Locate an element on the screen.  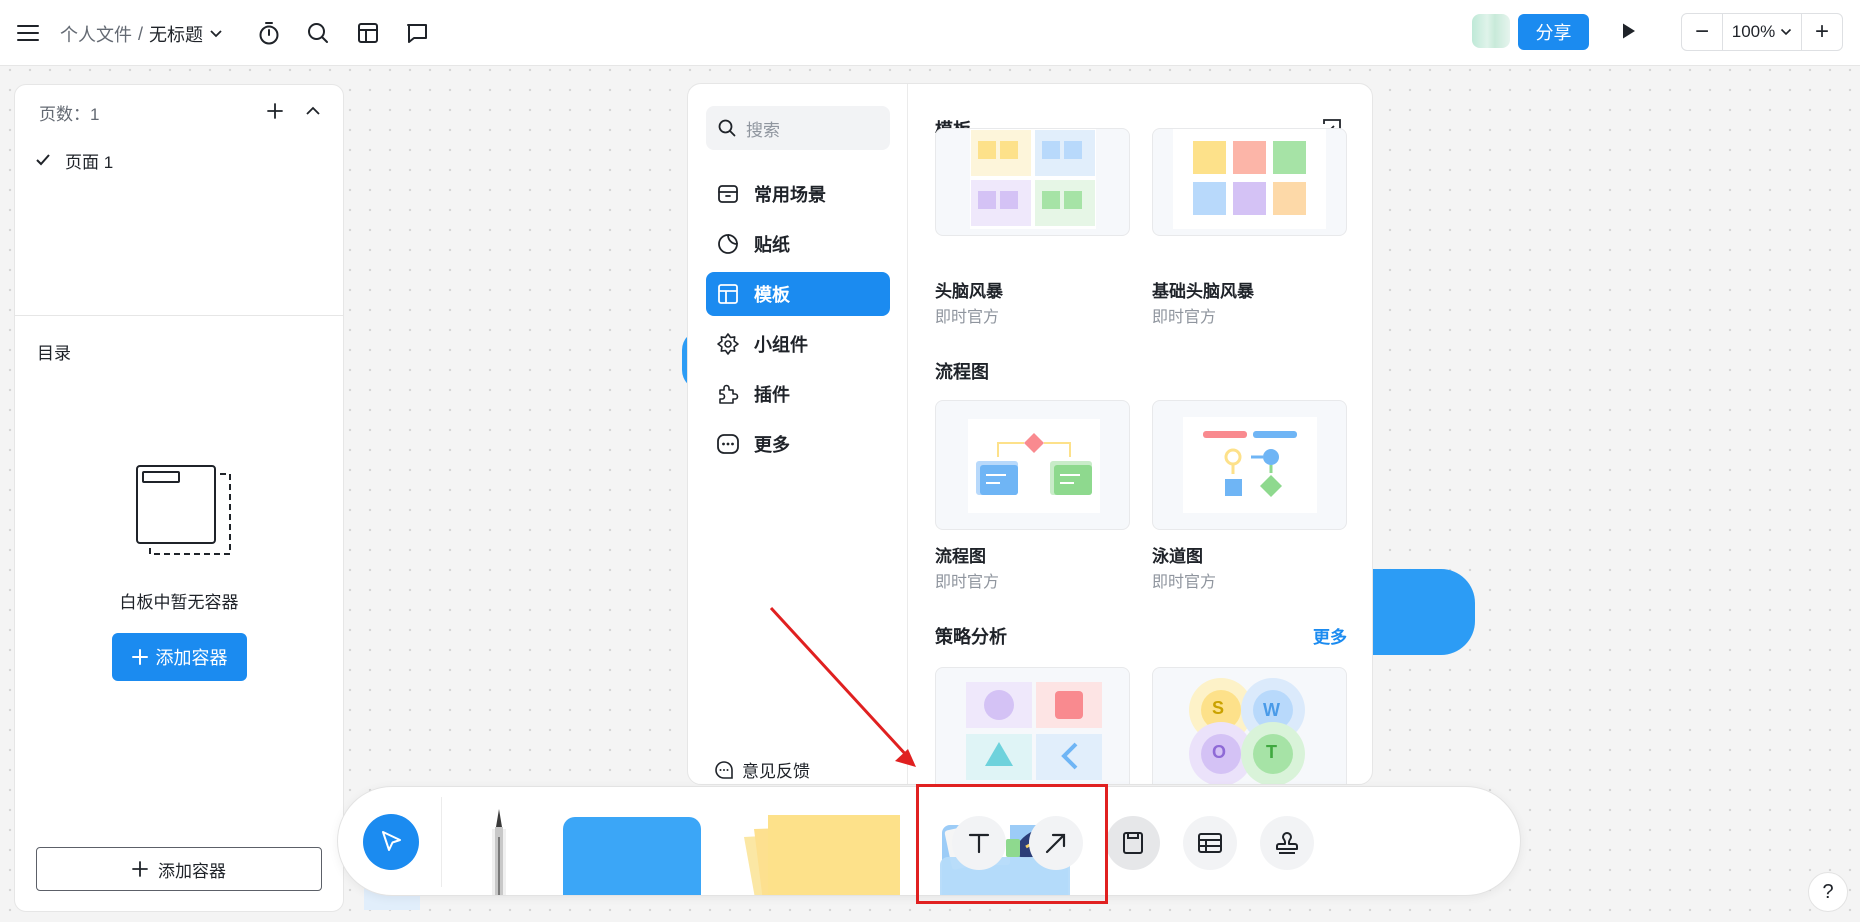
template-name: 流程图 is located at coordinates (960, 556).